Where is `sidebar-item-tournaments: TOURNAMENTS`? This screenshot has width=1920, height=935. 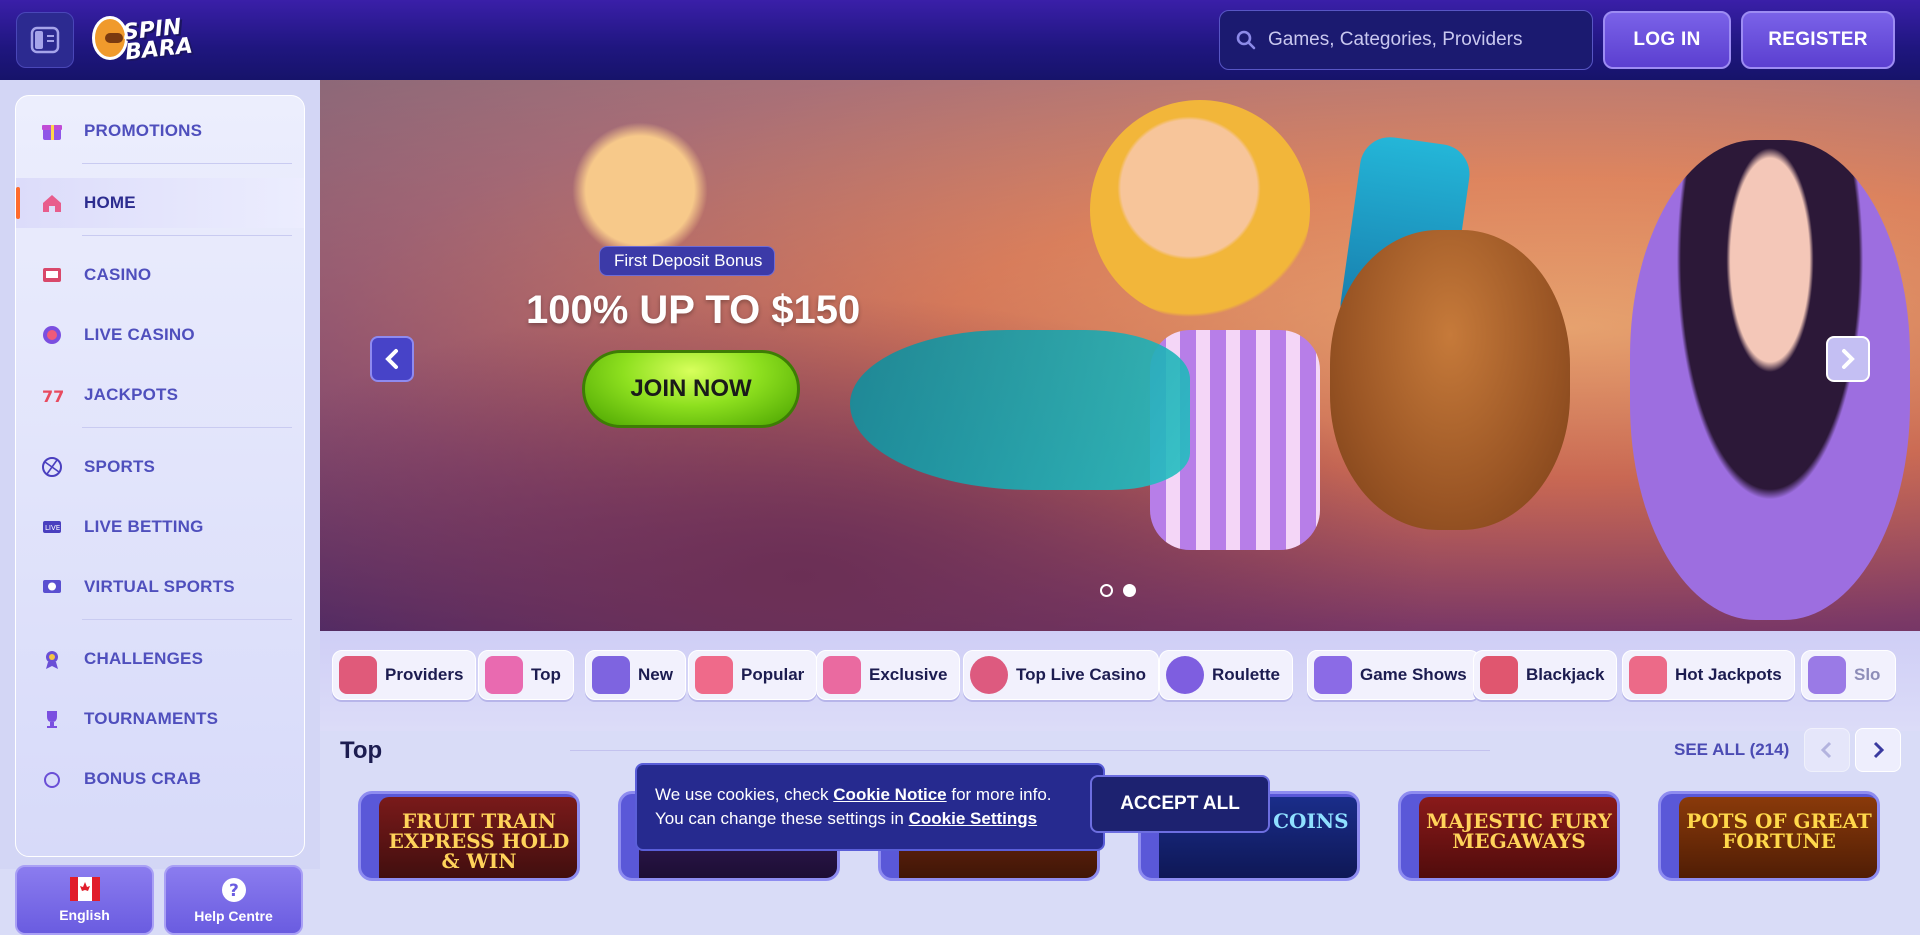 sidebar-item-tournaments: TOURNAMENTS is located at coordinates (160, 719).